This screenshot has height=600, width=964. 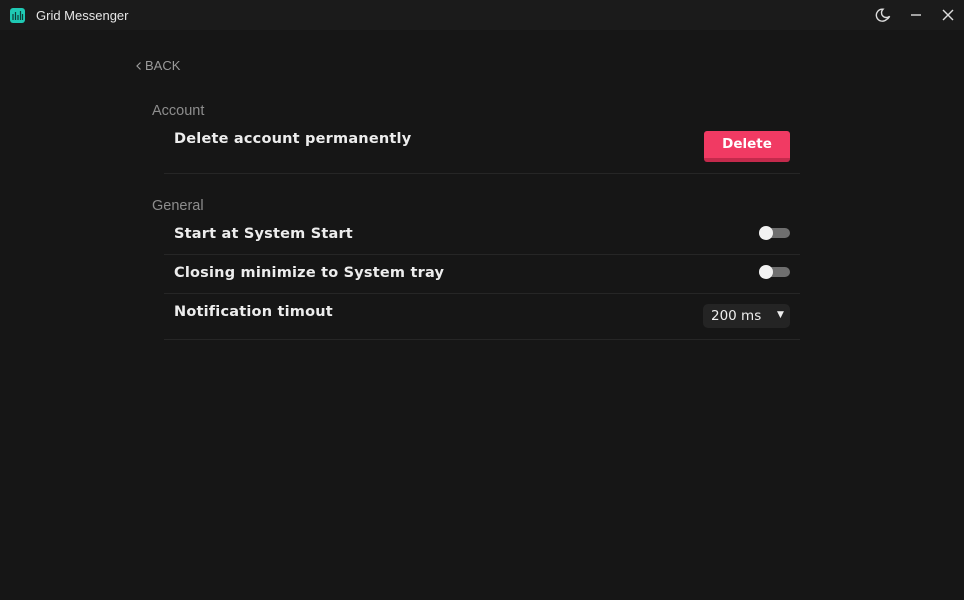 I want to click on moon-icon, so click(x=883, y=15).